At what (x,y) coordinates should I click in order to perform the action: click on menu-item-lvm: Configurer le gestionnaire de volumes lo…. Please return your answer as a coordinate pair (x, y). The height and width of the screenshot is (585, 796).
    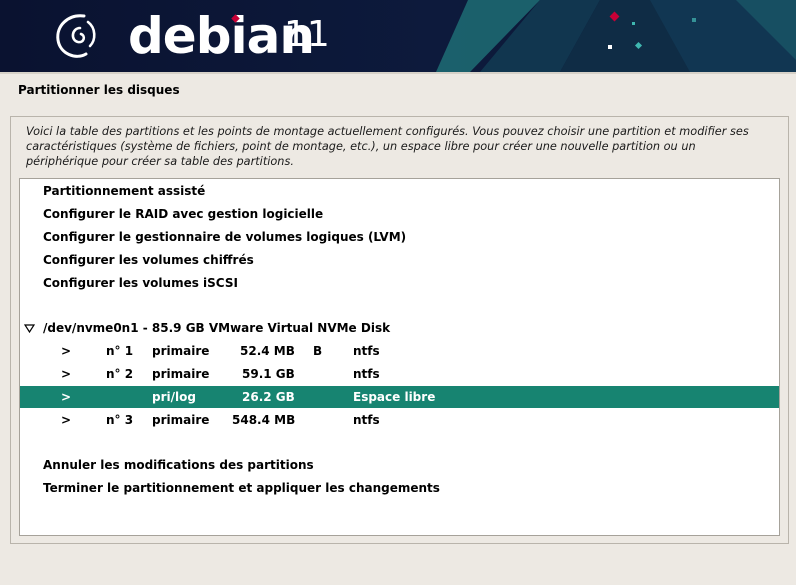
    Looking at the image, I should click on (399, 237).